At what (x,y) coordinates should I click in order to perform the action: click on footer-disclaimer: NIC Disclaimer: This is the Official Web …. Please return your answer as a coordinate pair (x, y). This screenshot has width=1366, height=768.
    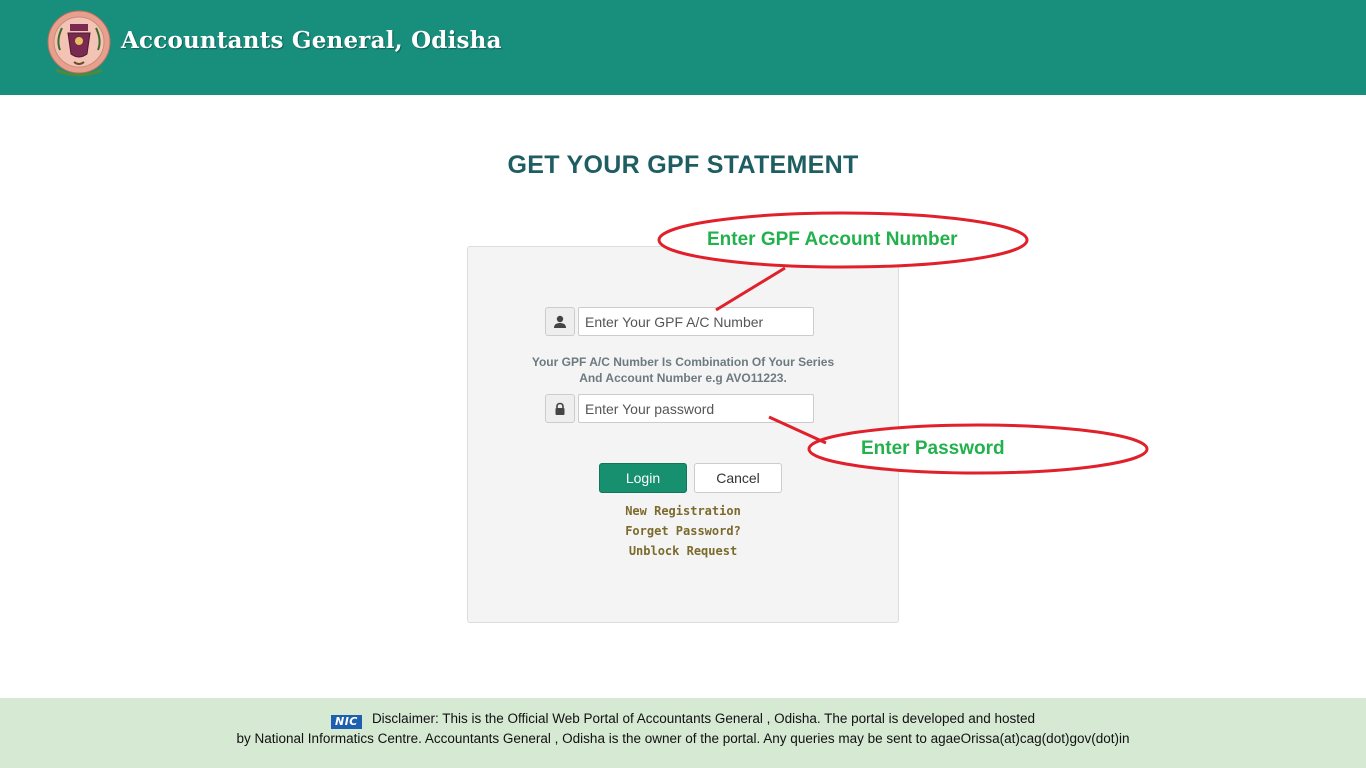
    Looking at the image, I should click on (683, 729).